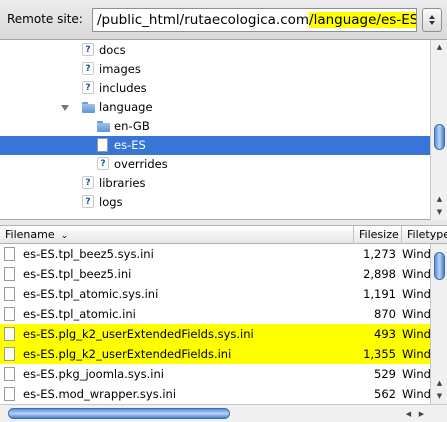 The image size is (447, 422). Describe the element at coordinates (132, 126) in the screenshot. I see `tree-item-label: en-GB` at that location.